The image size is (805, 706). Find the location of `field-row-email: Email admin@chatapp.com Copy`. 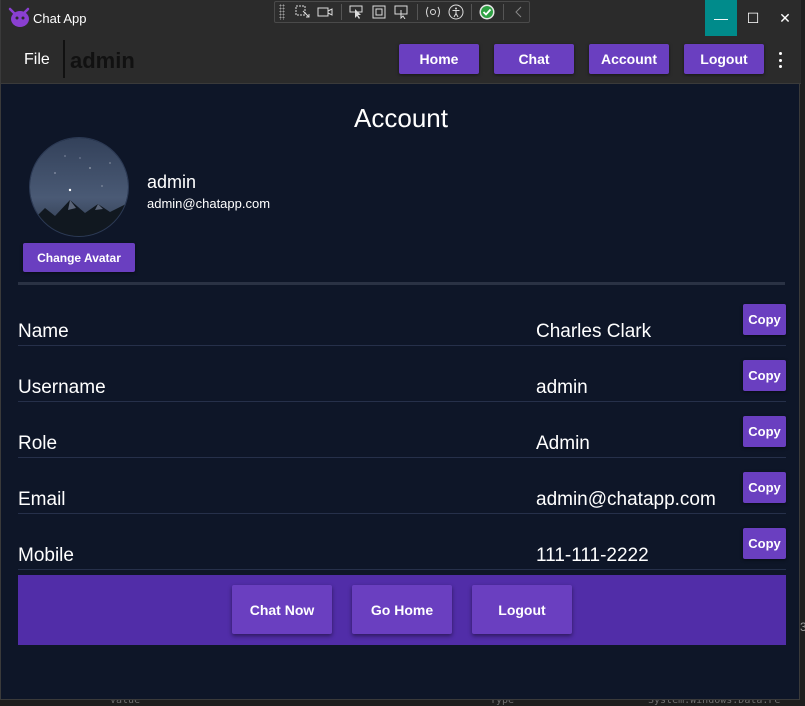

field-row-email: Email admin@chatapp.com Copy is located at coordinates (402, 497).